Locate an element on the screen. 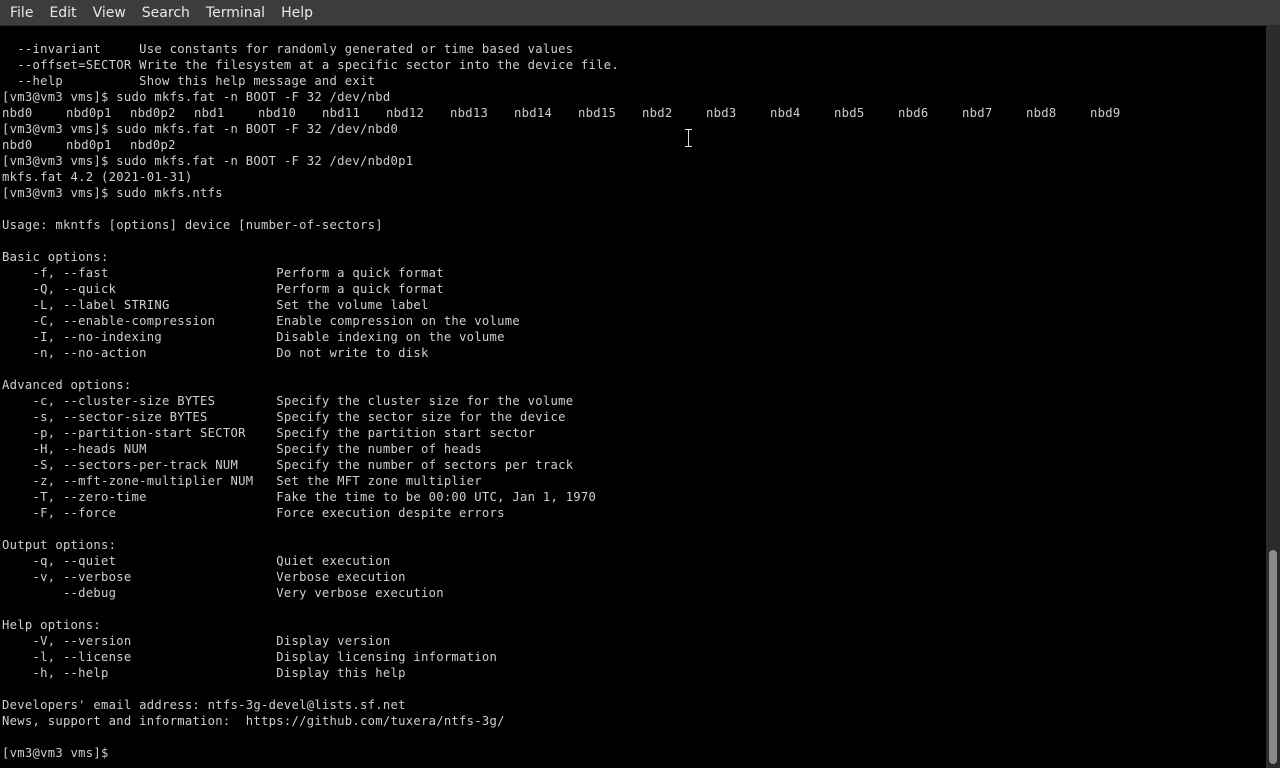 The height and width of the screenshot is (768, 1280). menu-search: Search is located at coordinates (166, 13).